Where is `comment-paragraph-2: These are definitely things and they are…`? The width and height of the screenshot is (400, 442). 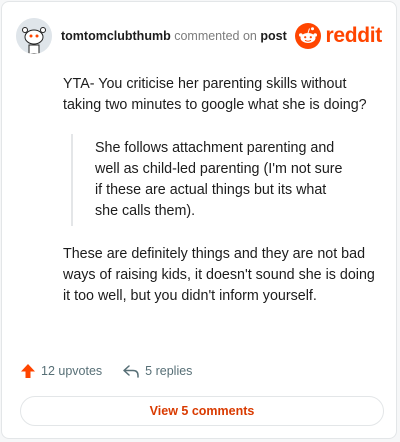
comment-paragraph-2: These are definitely things and they are… is located at coordinates (219, 275).